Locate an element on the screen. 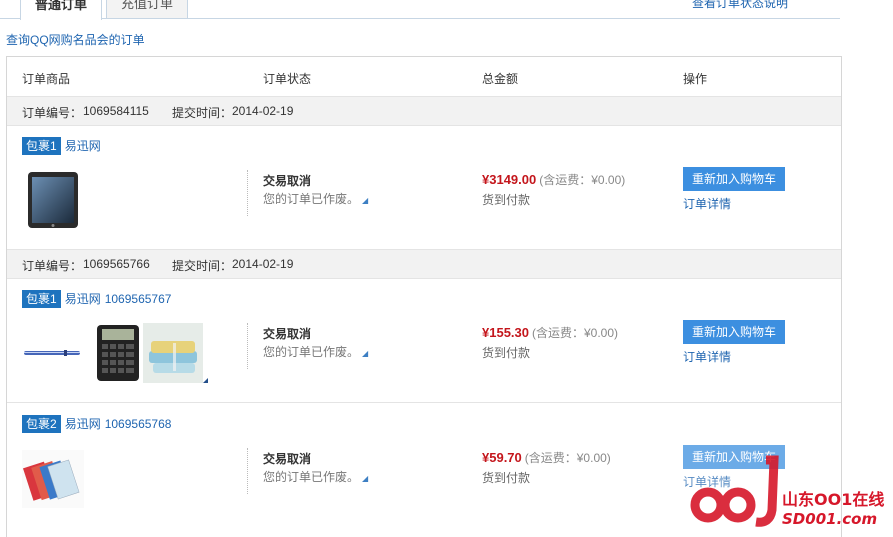 Image resolution: width=893 pixels, height=537 pixels. order-total: ¥3149.00 is located at coordinates (509, 179).